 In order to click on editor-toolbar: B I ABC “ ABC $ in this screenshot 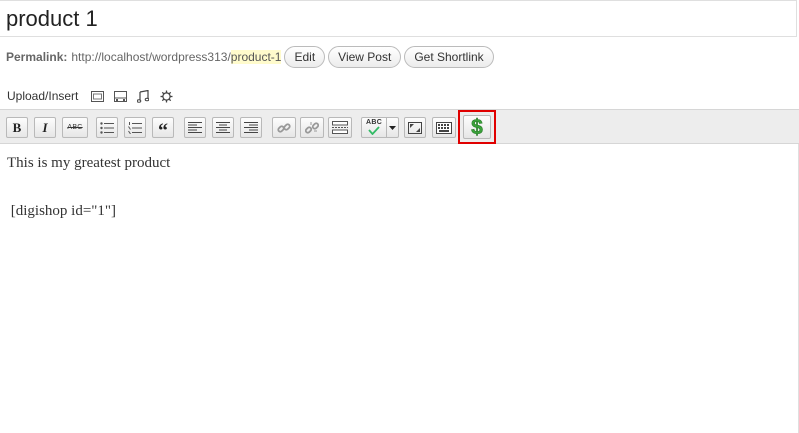, I will do `click(399, 126)`.